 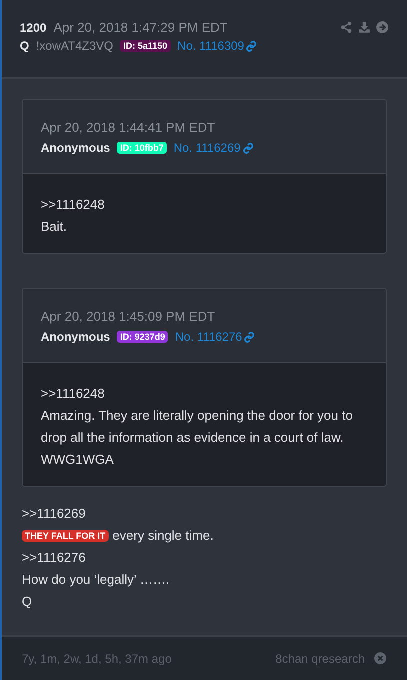 What do you see at coordinates (346, 27) in the screenshot?
I see `share-icon` at bounding box center [346, 27].